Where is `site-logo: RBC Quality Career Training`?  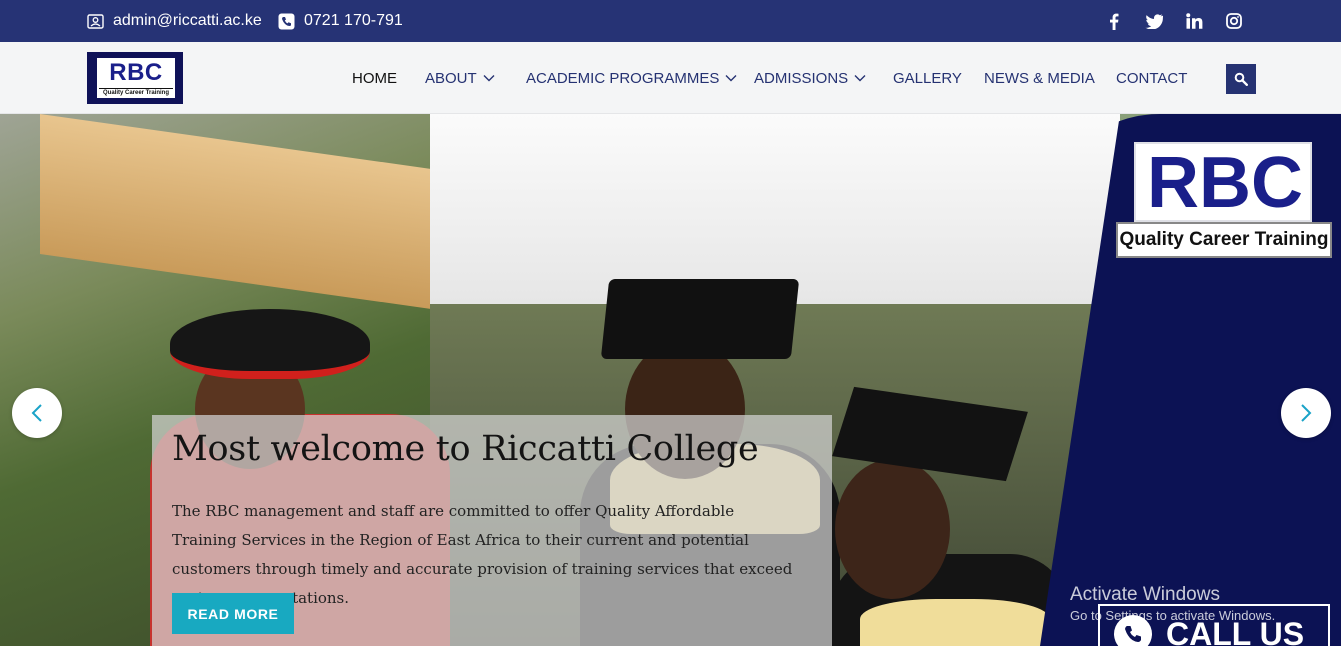 site-logo: RBC Quality Career Training is located at coordinates (135, 78).